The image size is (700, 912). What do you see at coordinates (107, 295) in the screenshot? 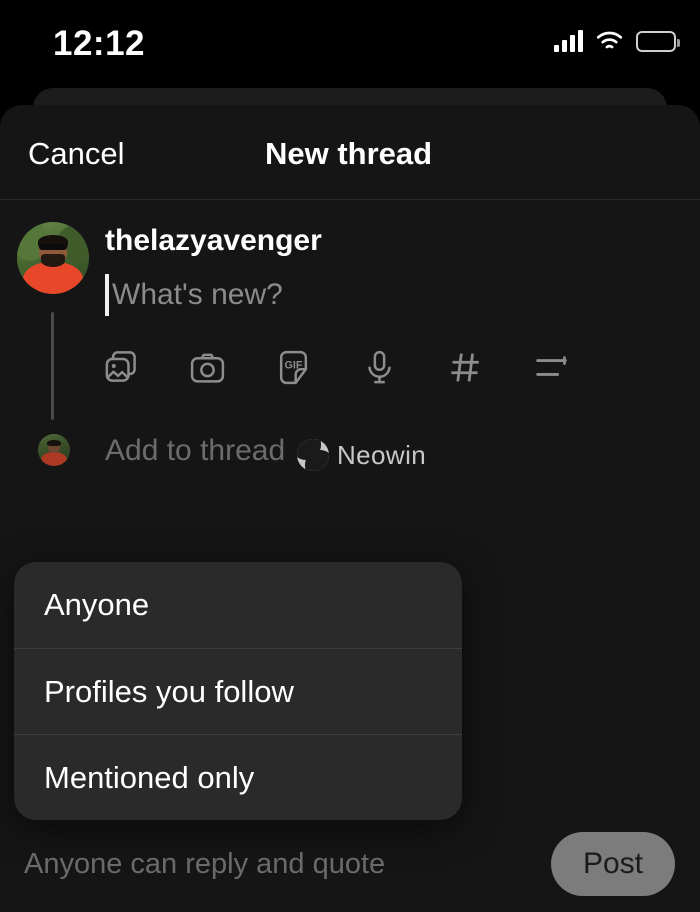
I see `text-caret` at bounding box center [107, 295].